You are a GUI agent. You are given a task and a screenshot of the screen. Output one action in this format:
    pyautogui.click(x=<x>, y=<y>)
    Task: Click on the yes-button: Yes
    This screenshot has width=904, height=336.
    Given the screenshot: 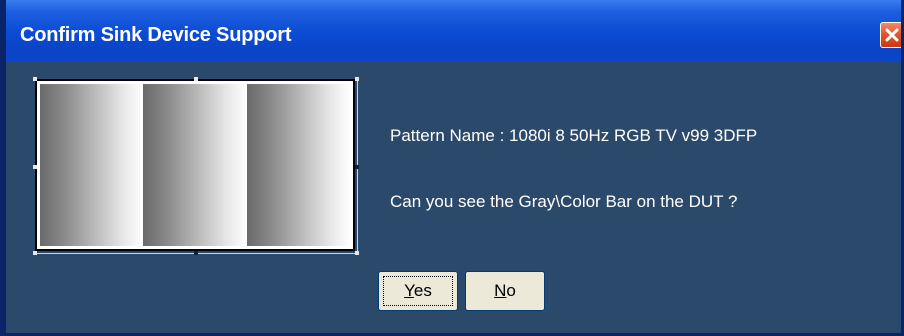 What is the action you would take?
    pyautogui.click(x=418, y=291)
    